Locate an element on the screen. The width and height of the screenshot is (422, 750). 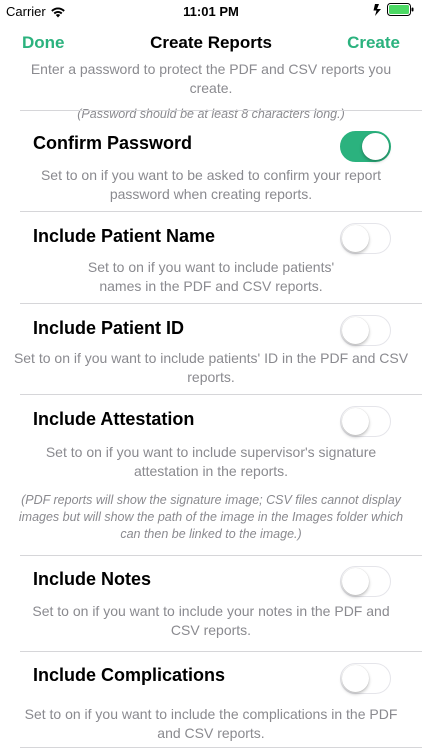
status-bar: Carrier 11:01 PM is located at coordinates (211, 11).